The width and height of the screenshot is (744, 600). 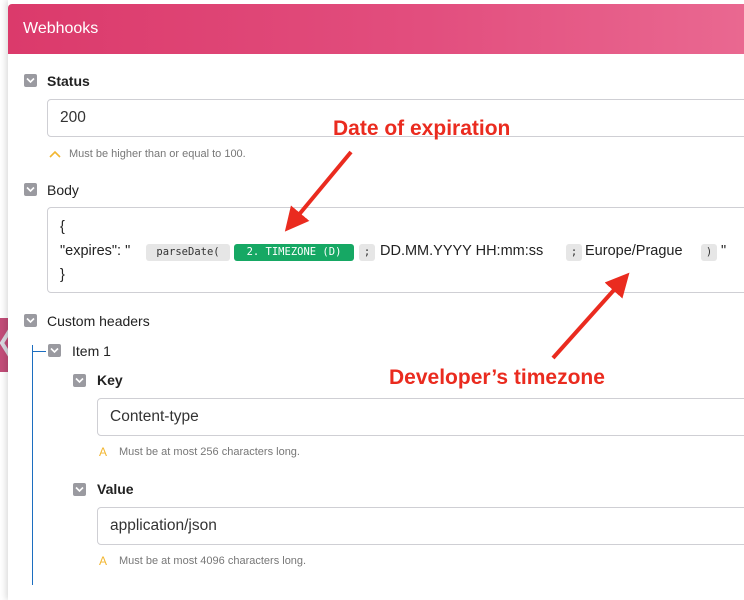 What do you see at coordinates (462, 251) in the screenshot?
I see `date-format-text: DD.MM.YYYY HH:mm:ss` at bounding box center [462, 251].